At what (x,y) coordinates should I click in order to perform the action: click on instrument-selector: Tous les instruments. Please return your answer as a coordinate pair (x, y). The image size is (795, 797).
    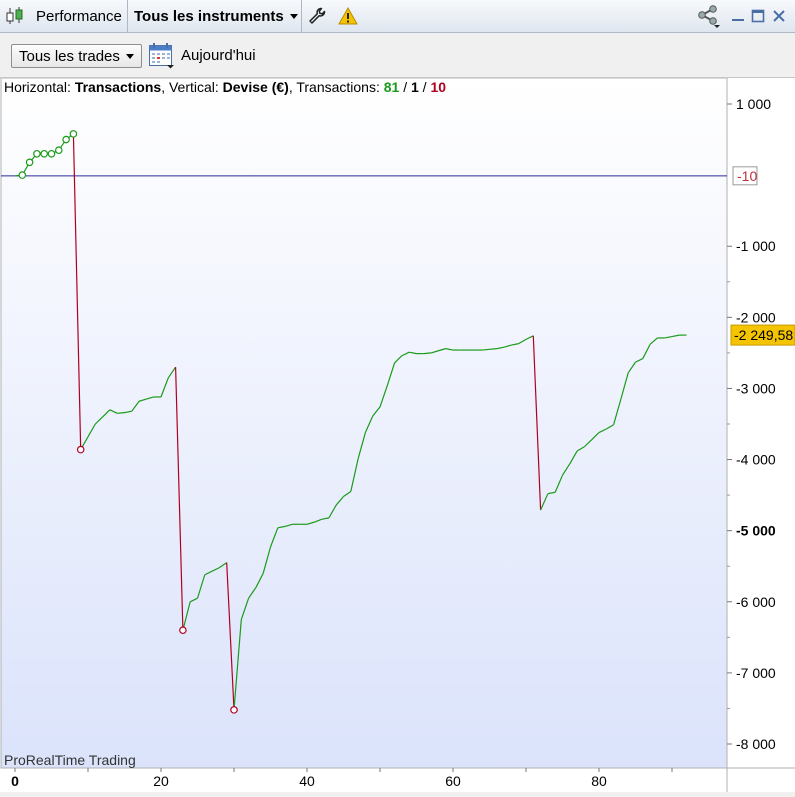
    Looking at the image, I should click on (216, 16).